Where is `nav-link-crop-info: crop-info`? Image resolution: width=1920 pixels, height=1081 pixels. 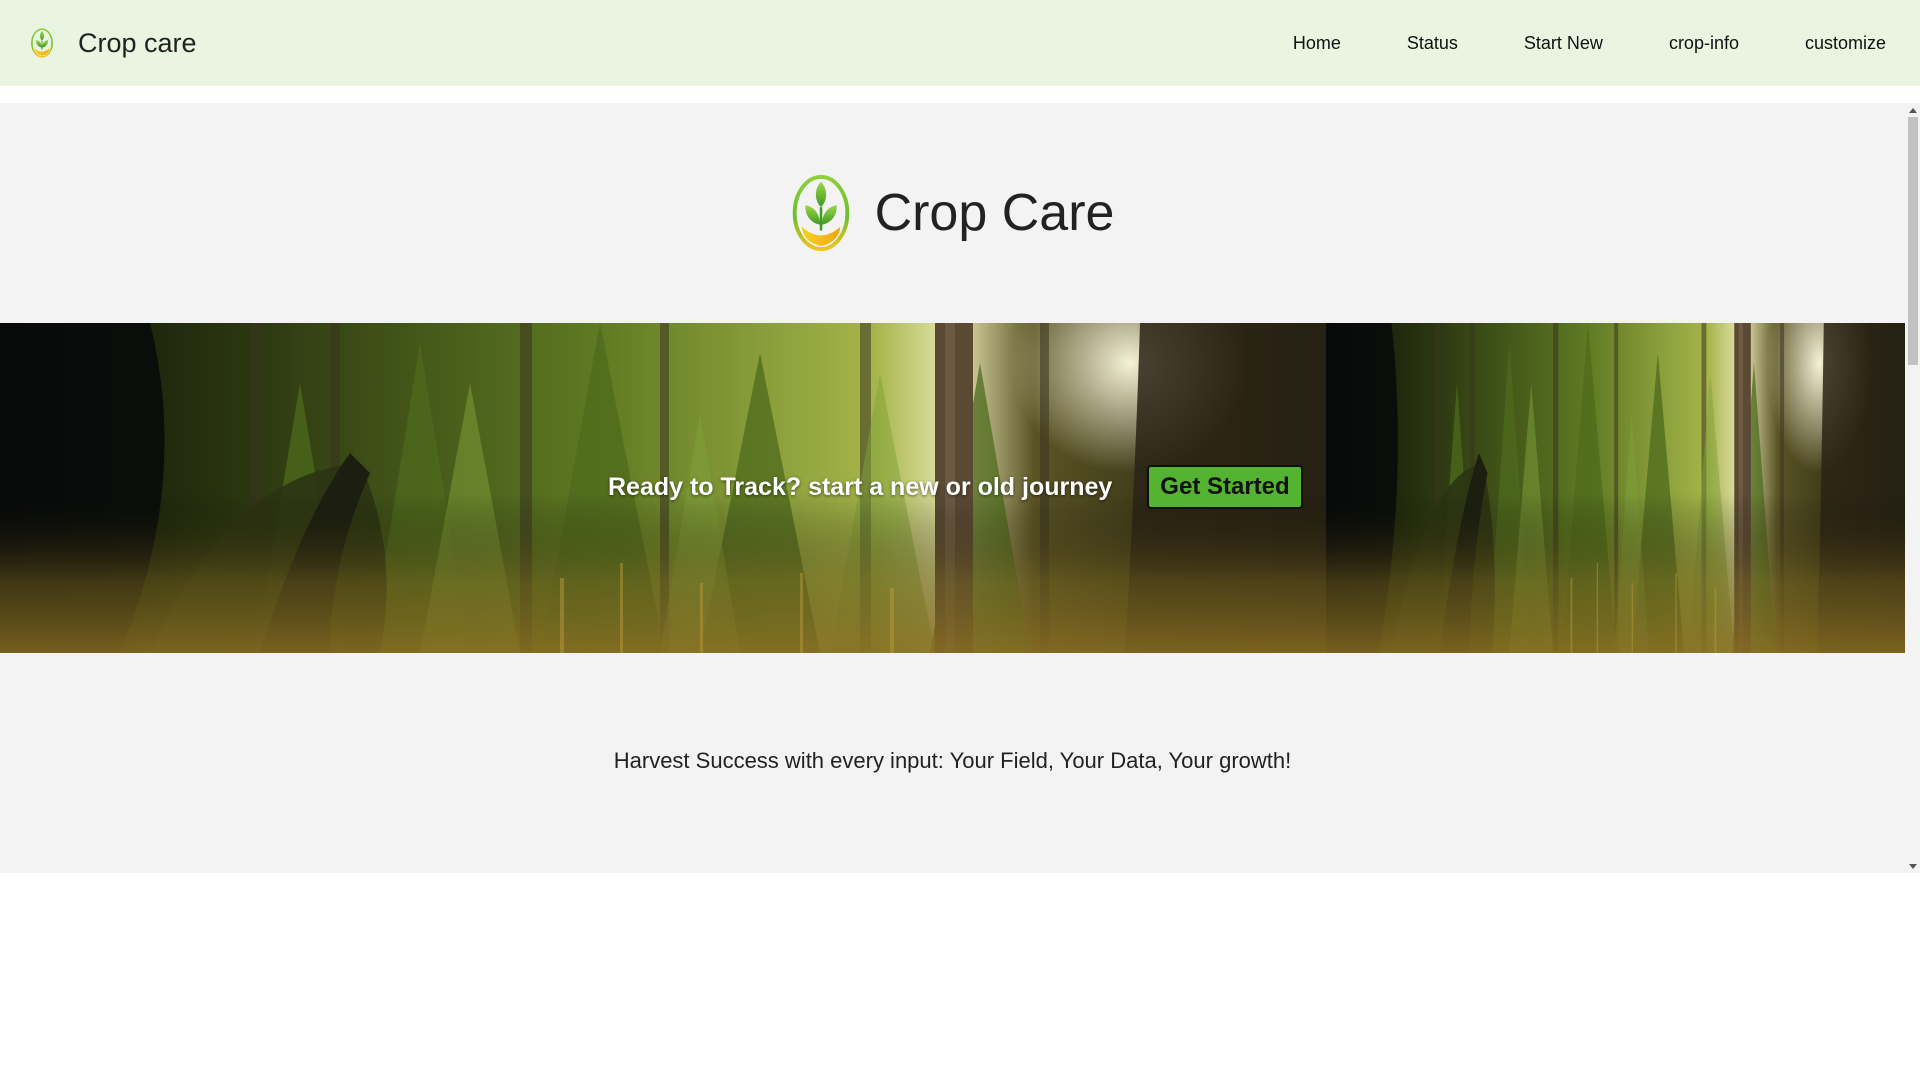
nav-link-crop-info: crop-info is located at coordinates (1704, 43).